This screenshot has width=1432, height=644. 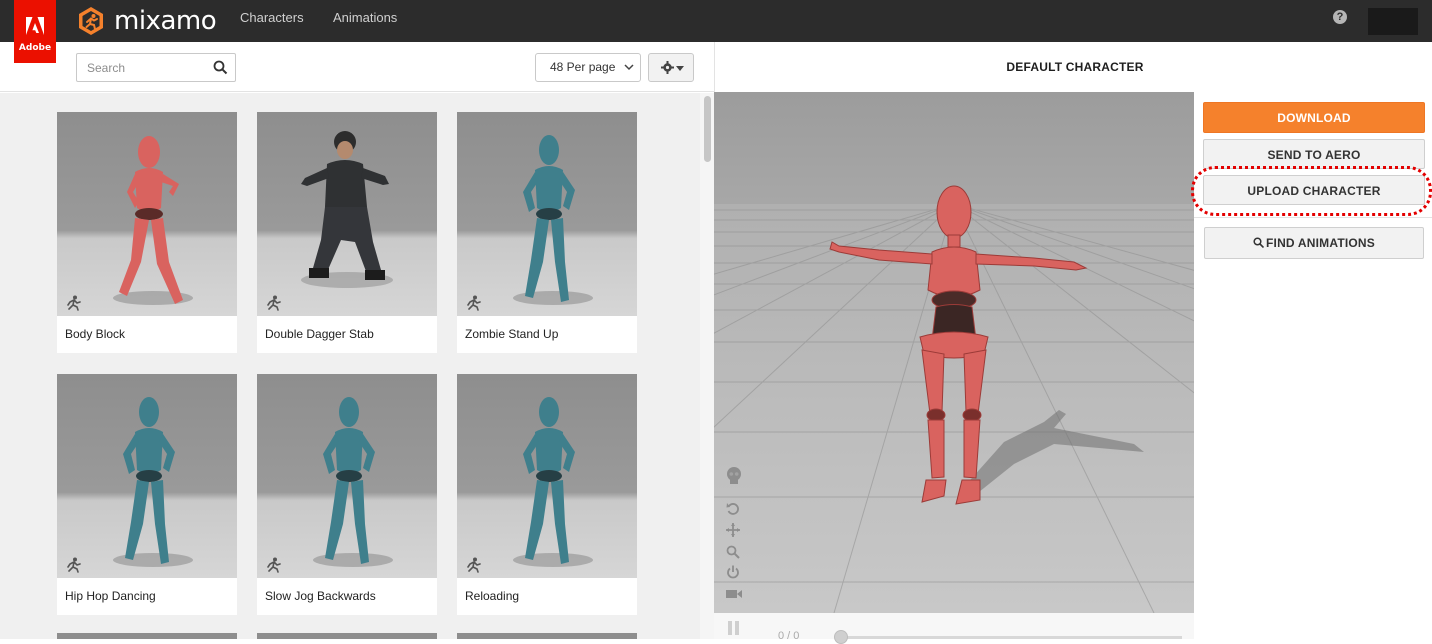 I want to click on top-bar: Adobe mixamo Characters Animations ?, so click(x=716, y=31).